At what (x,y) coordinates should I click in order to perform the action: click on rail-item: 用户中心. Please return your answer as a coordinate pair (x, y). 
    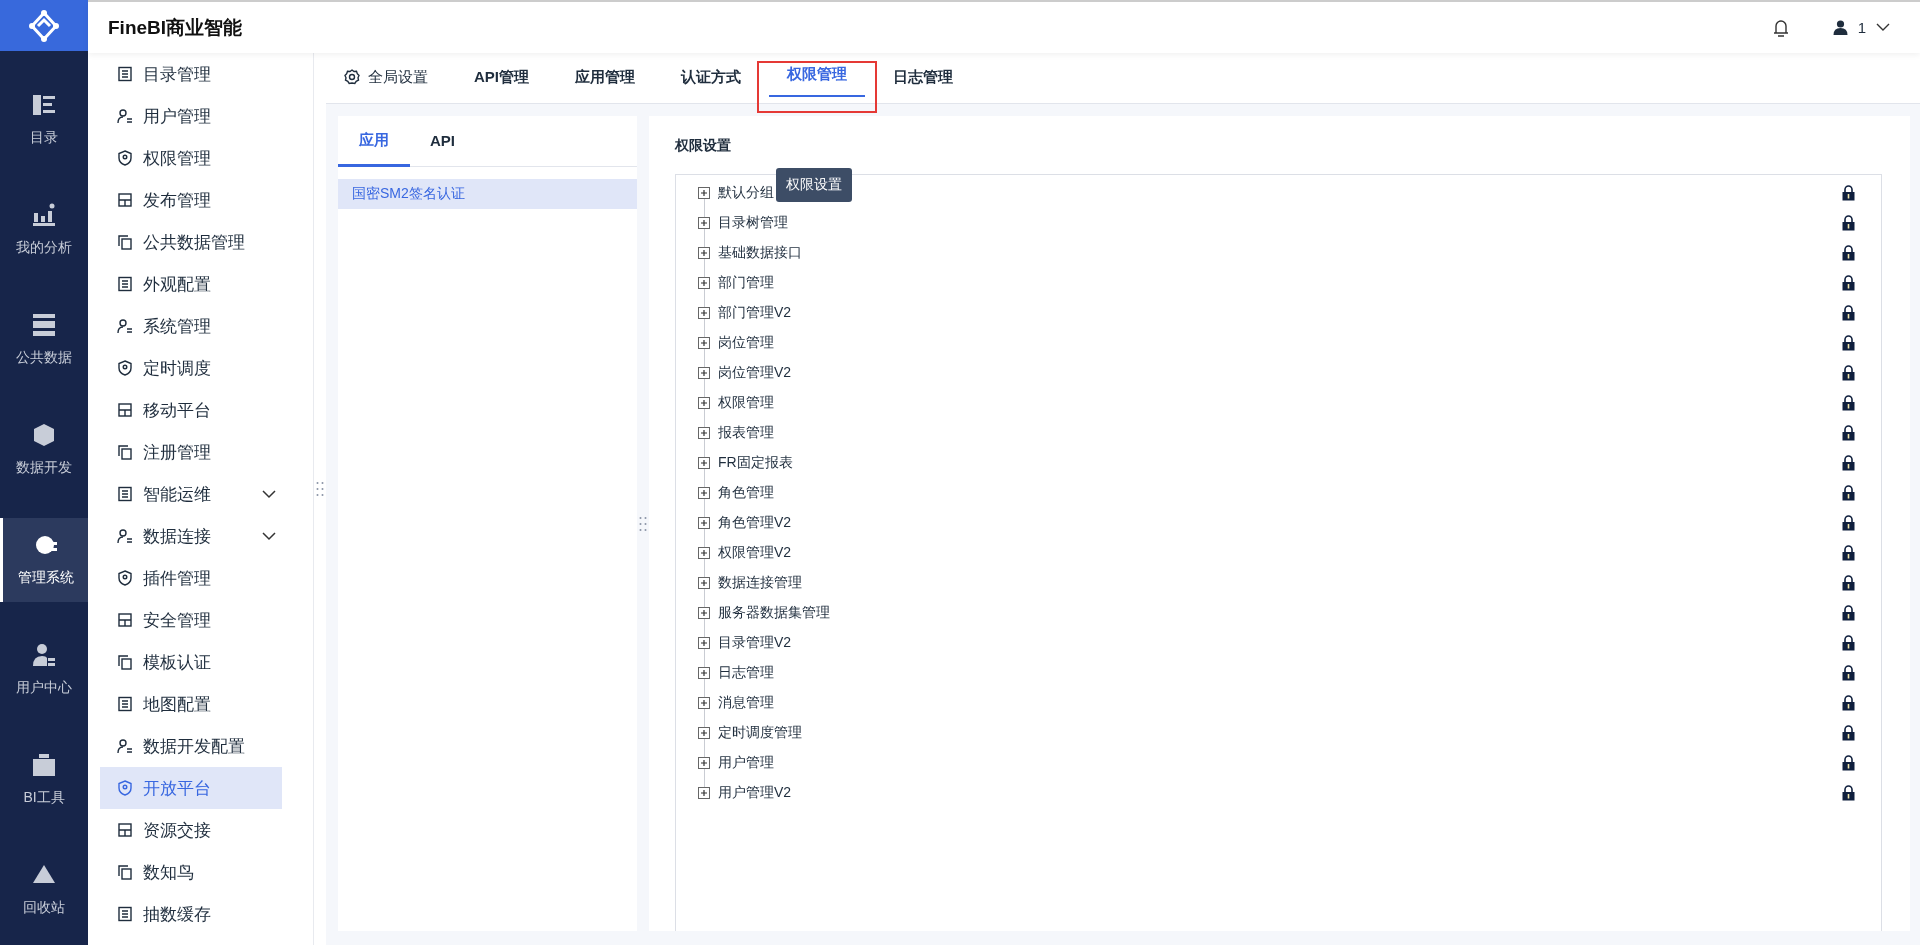
    Looking at the image, I should click on (44, 670).